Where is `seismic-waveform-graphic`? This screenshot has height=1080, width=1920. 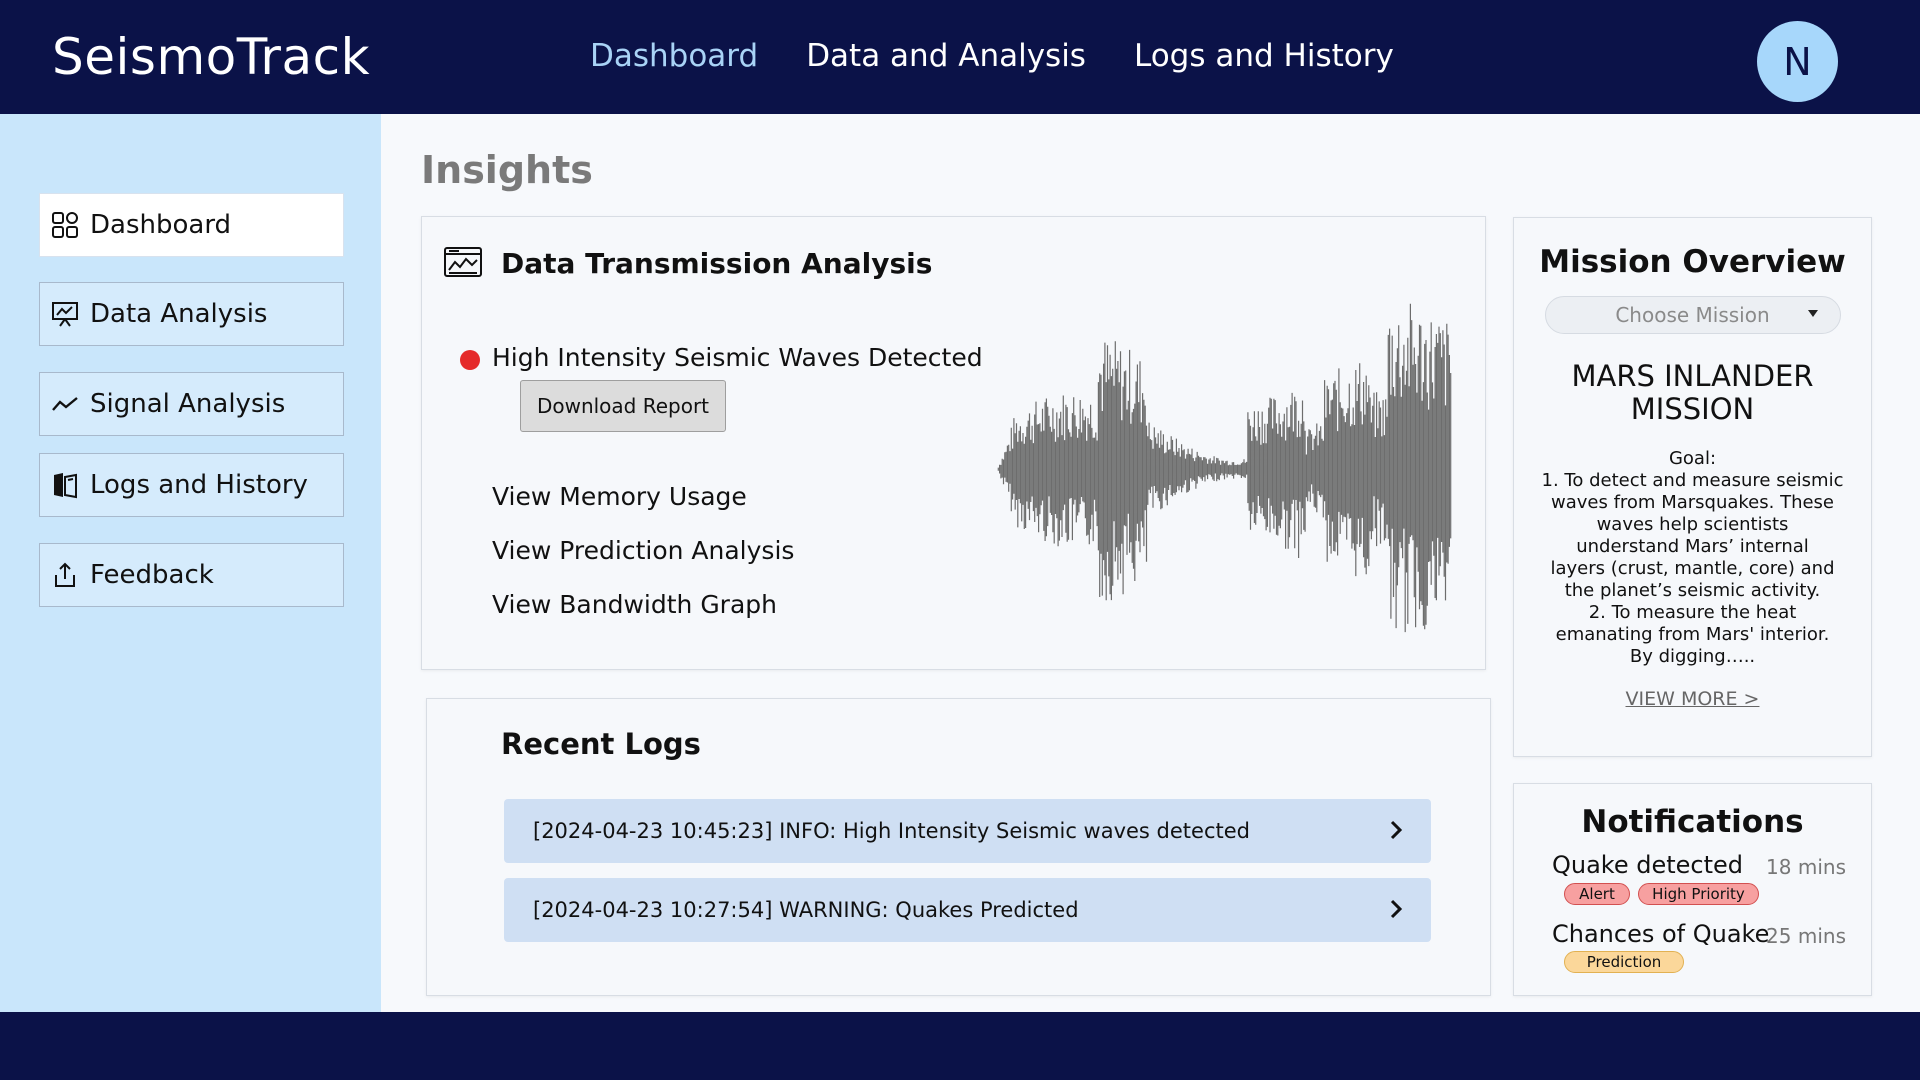
seismic-waveform-graphic is located at coordinates (1224, 468).